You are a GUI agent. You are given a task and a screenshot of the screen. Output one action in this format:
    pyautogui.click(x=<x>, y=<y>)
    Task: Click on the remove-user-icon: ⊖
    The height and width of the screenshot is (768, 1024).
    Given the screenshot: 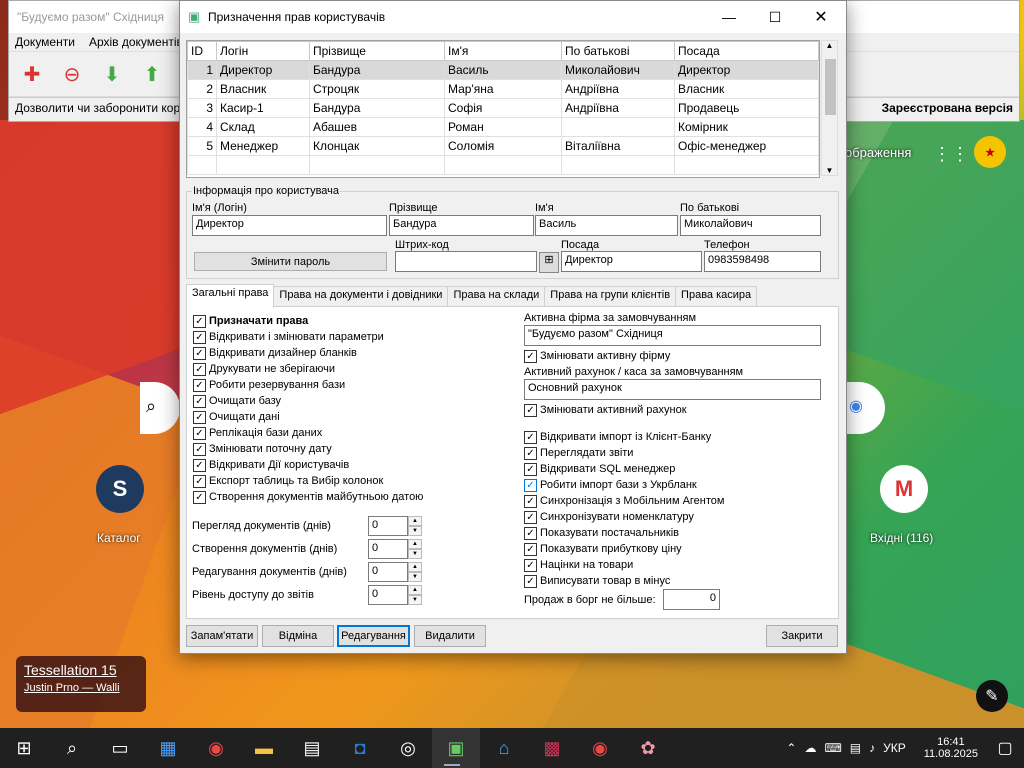 What is the action you would take?
    pyautogui.click(x=72, y=74)
    